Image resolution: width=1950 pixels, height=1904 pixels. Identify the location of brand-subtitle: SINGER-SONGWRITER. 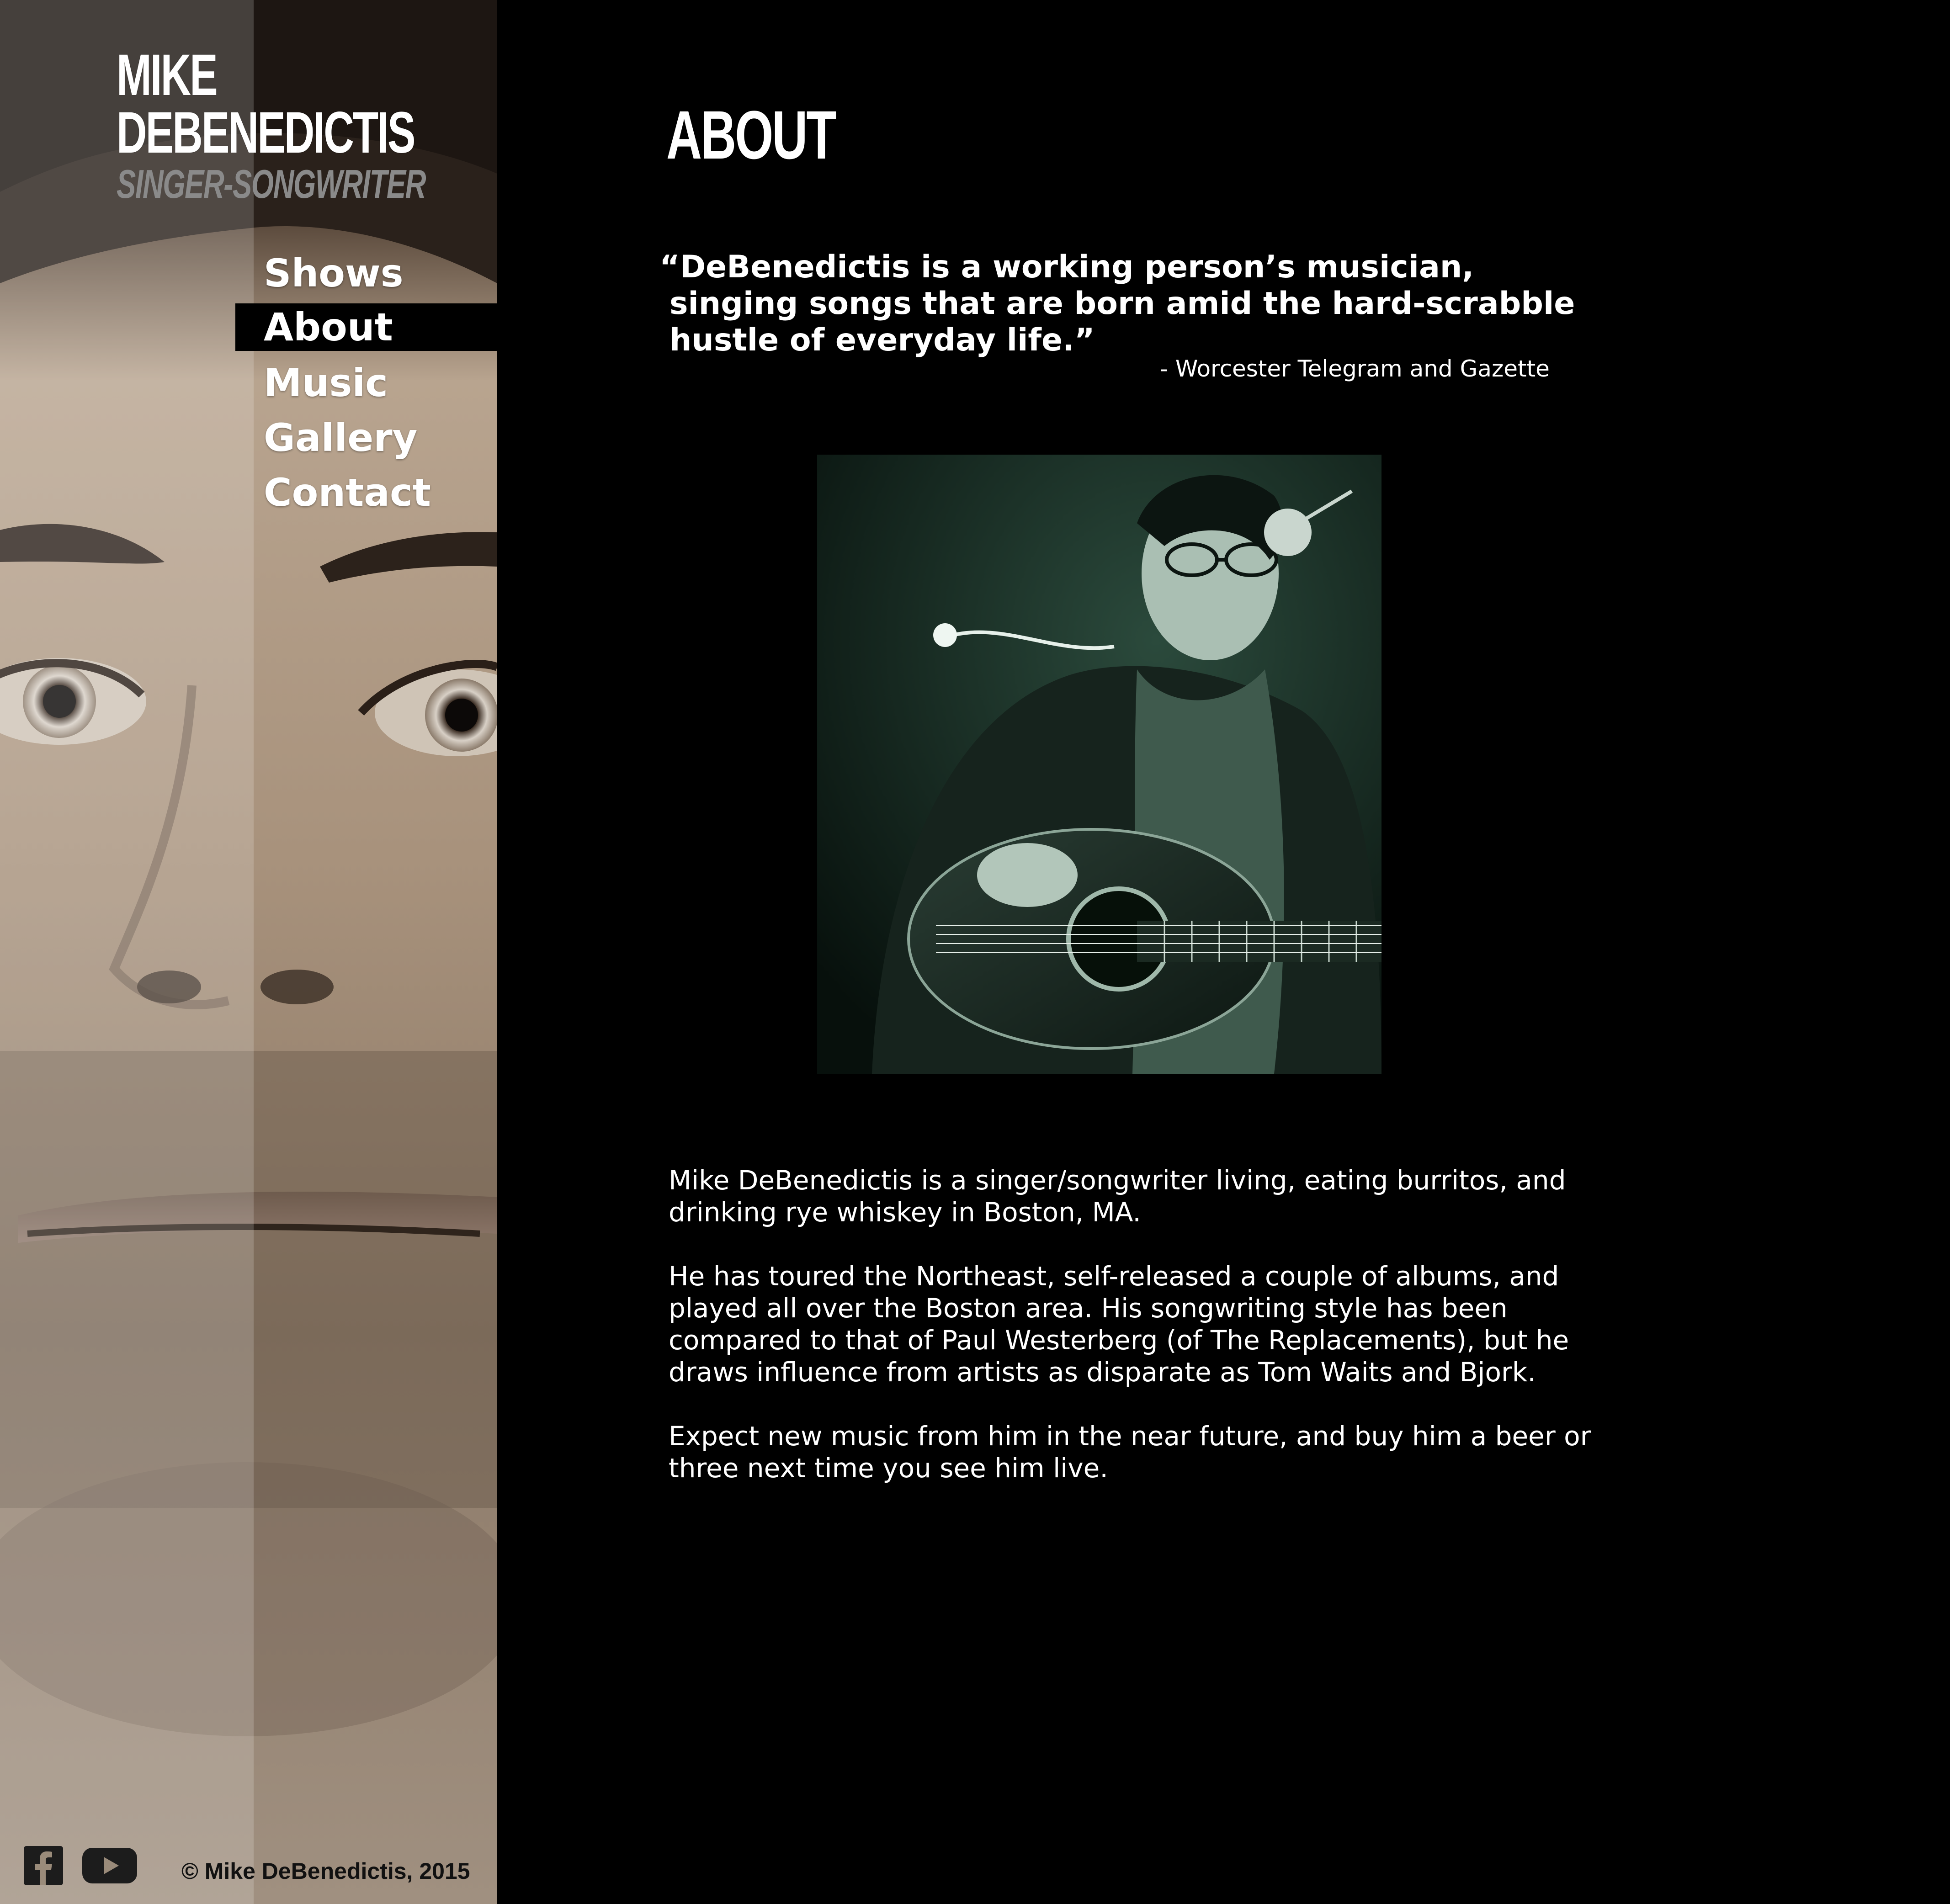
(271, 184).